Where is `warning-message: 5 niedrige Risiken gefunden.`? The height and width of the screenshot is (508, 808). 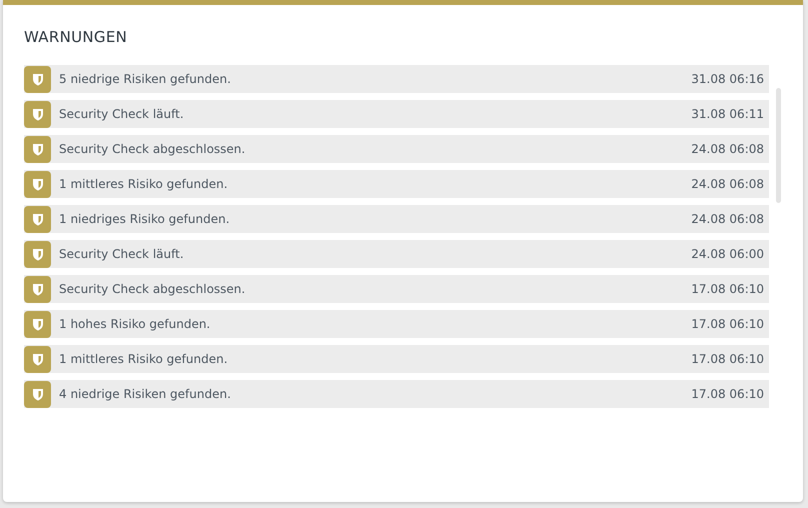
warning-message: 5 niedrige Risiken gefunden. is located at coordinates (145, 79).